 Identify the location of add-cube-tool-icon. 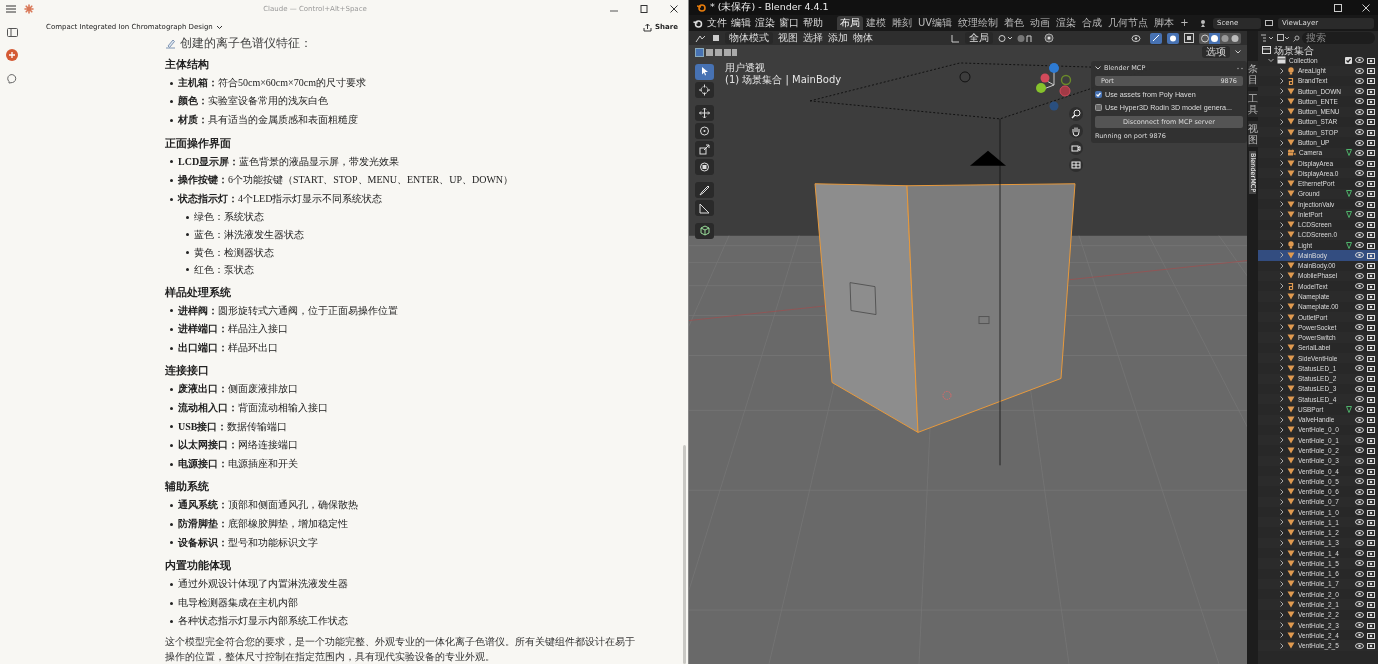
(704, 231).